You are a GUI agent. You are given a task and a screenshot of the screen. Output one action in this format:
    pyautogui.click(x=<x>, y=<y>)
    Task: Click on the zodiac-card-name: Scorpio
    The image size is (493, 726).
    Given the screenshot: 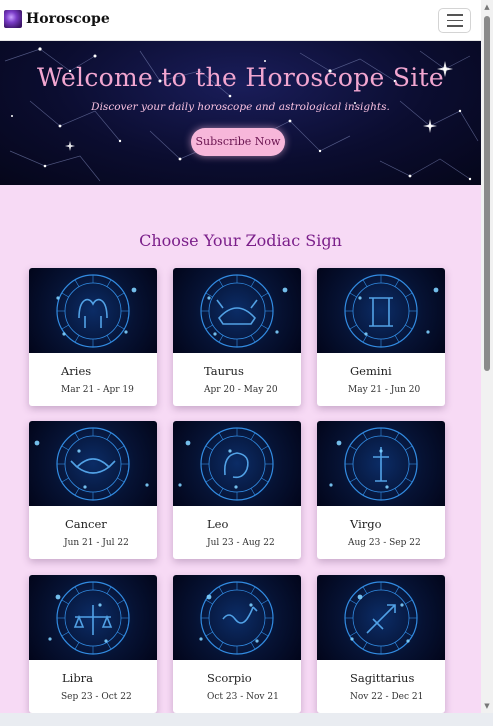 What is the action you would take?
    pyautogui.click(x=229, y=678)
    